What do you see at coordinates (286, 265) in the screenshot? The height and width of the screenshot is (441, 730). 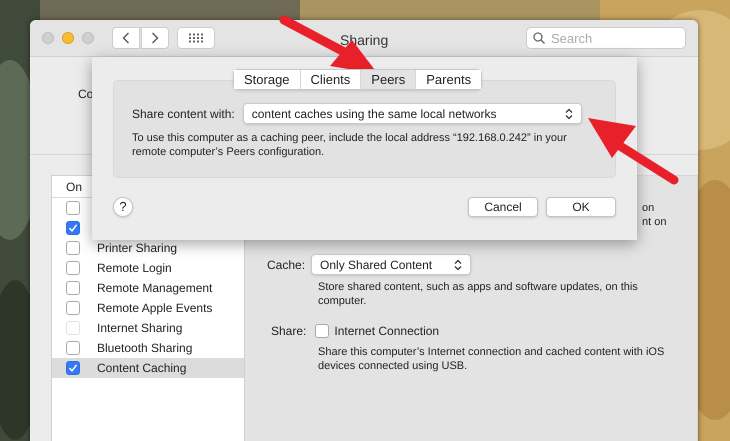 I see `cache-label: Cache:` at bounding box center [286, 265].